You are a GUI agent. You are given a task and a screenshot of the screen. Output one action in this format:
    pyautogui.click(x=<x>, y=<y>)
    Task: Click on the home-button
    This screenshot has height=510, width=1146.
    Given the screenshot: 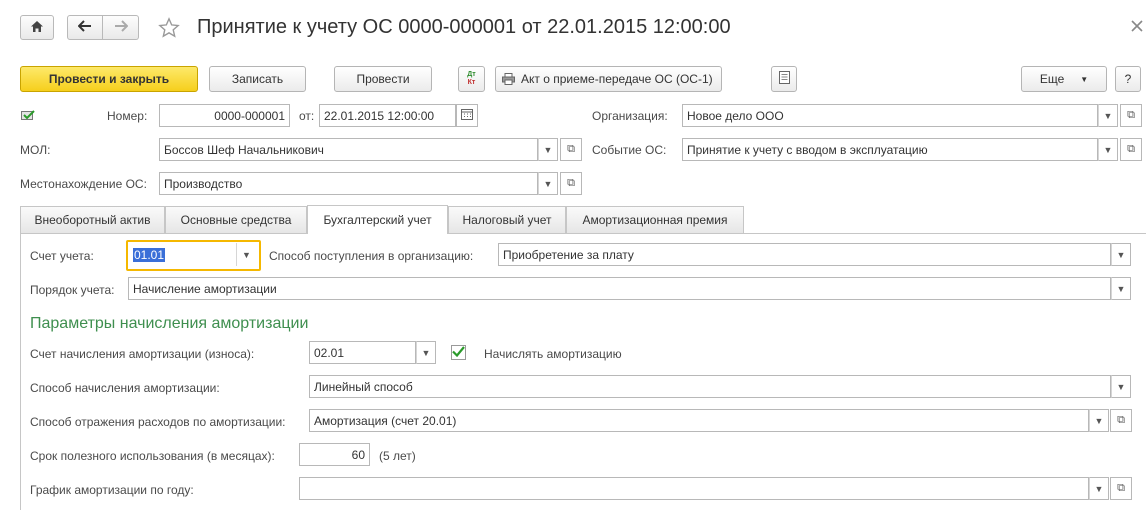 What is the action you would take?
    pyautogui.click(x=37, y=27)
    